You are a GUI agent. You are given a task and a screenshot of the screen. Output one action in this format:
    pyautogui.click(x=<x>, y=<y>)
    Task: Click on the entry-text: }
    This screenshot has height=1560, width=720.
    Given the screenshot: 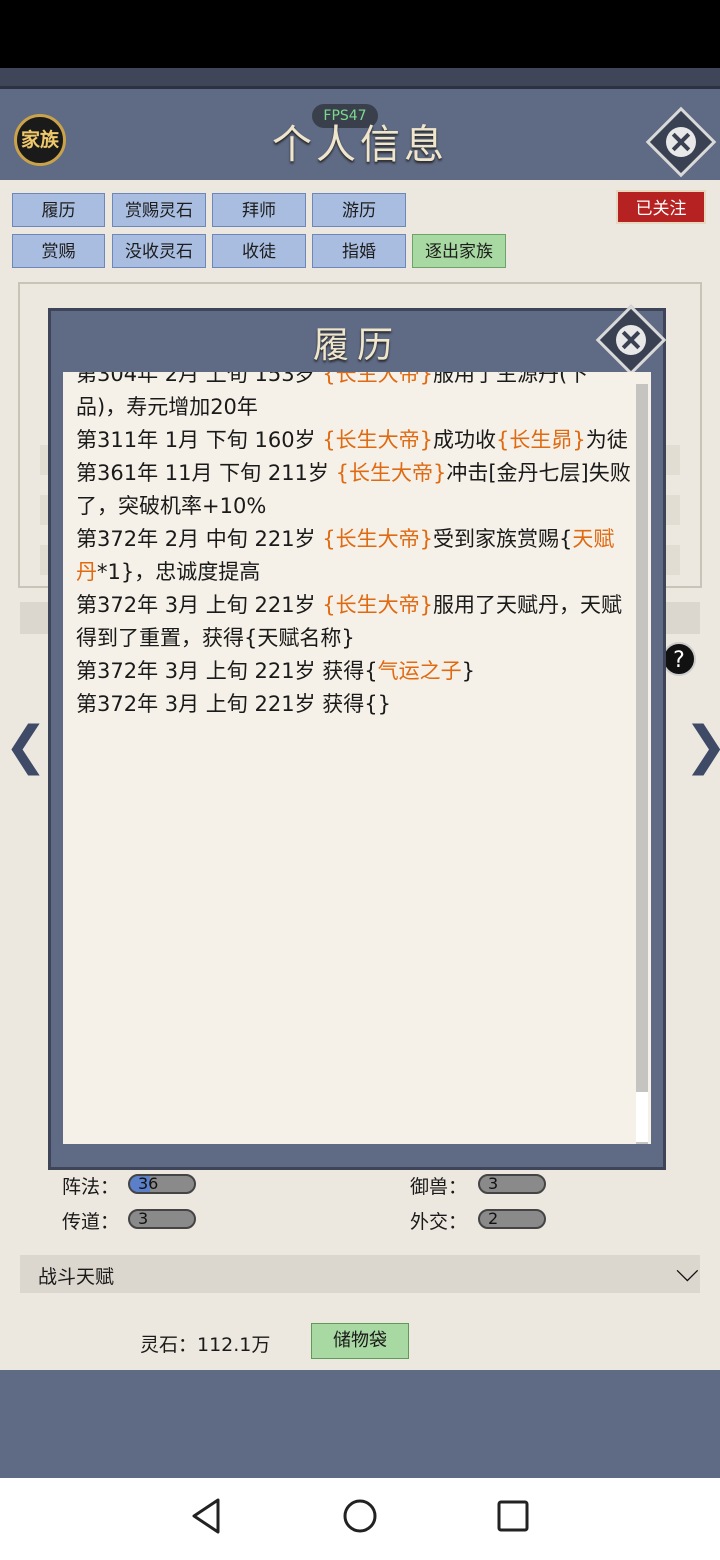 What is the action you would take?
    pyautogui.click(x=468, y=671)
    